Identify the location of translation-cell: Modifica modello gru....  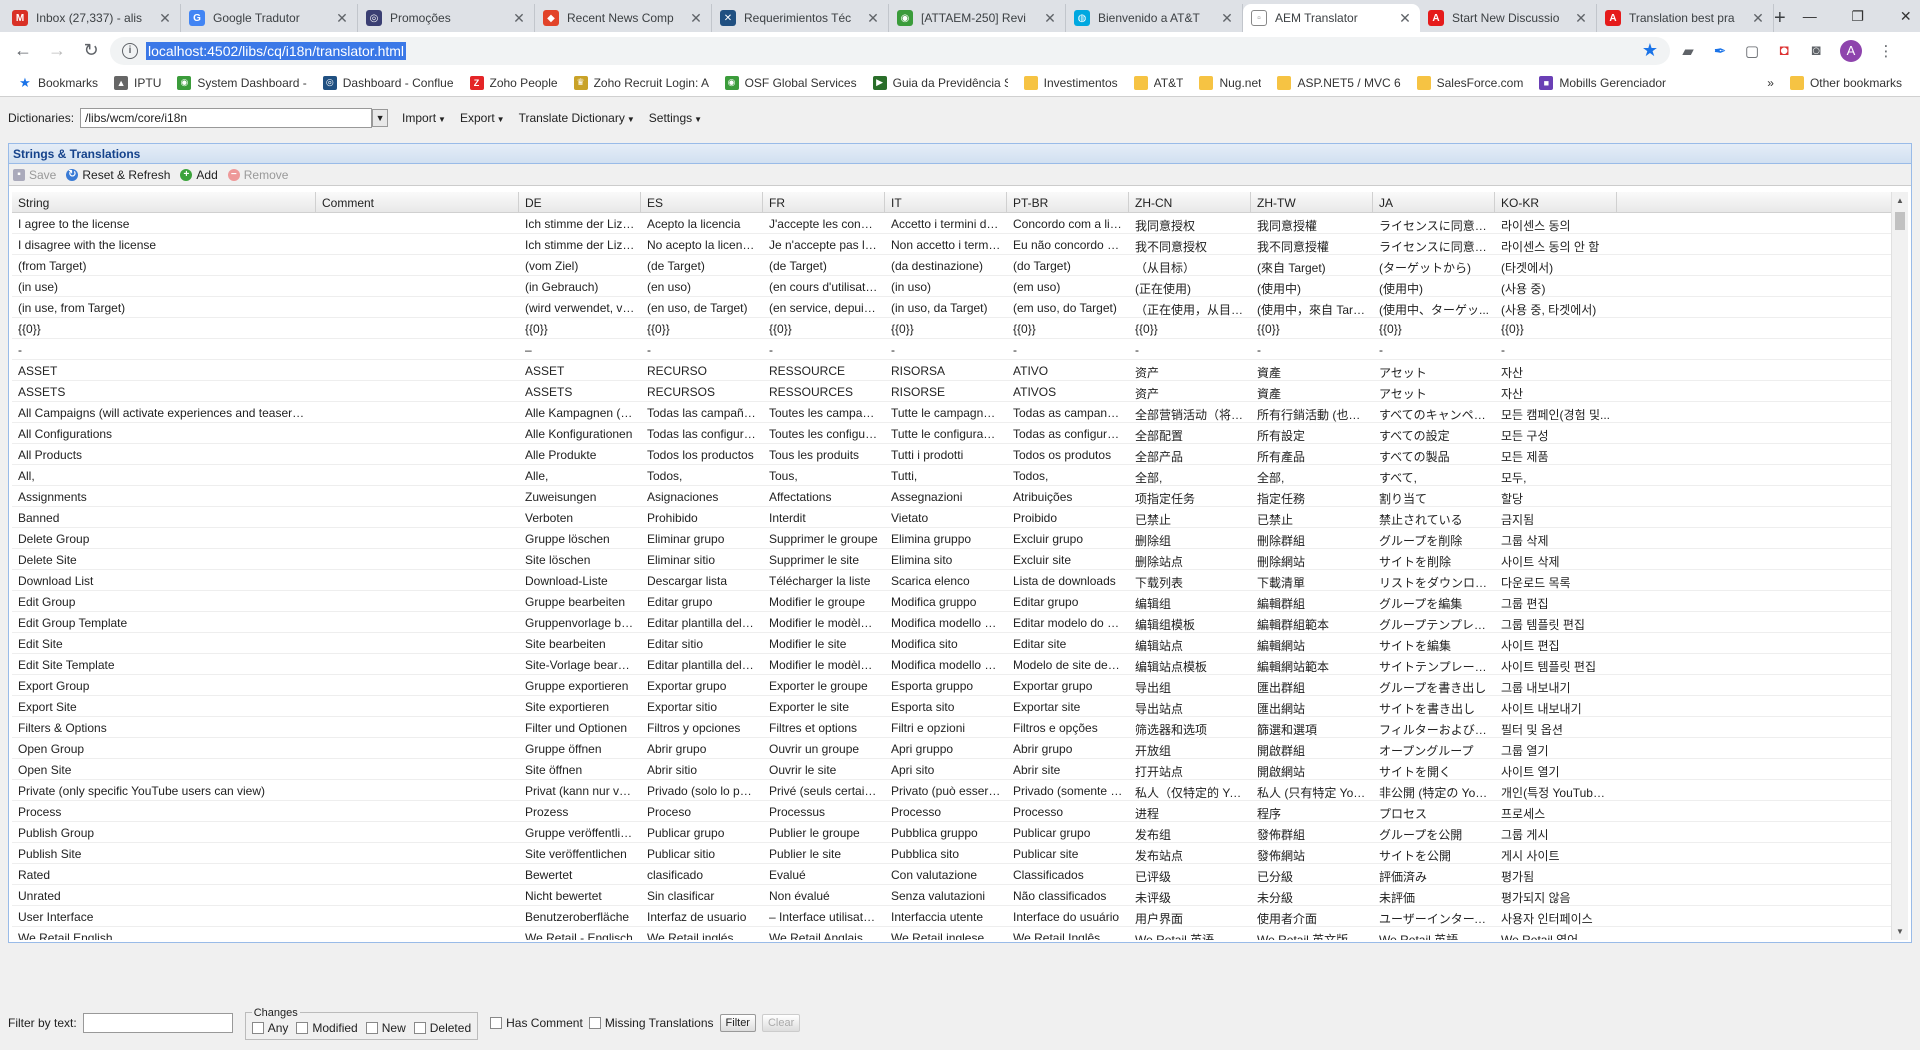
(946, 622).